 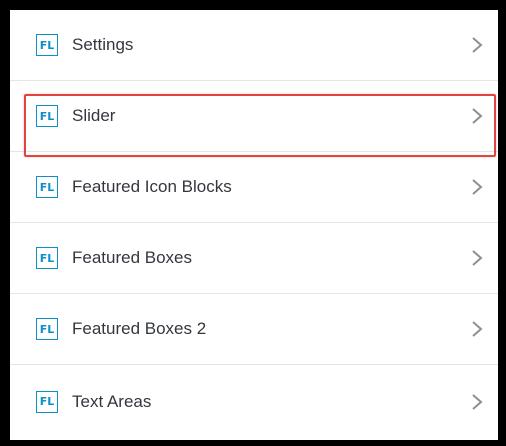 I want to click on menu-item-label: Featured Boxes, so click(x=132, y=257).